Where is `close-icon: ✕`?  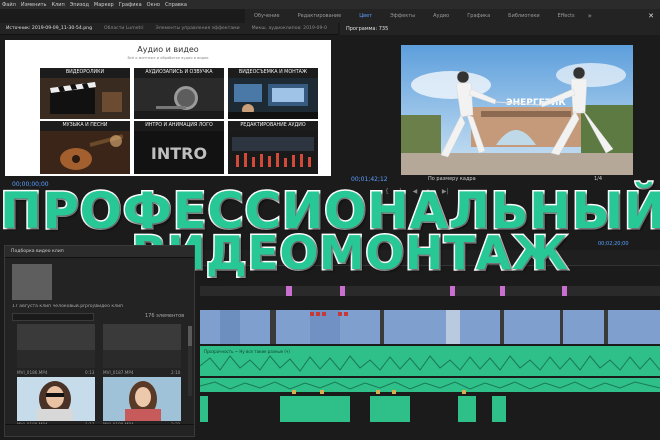
close-icon: ✕ is located at coordinates (651, 16).